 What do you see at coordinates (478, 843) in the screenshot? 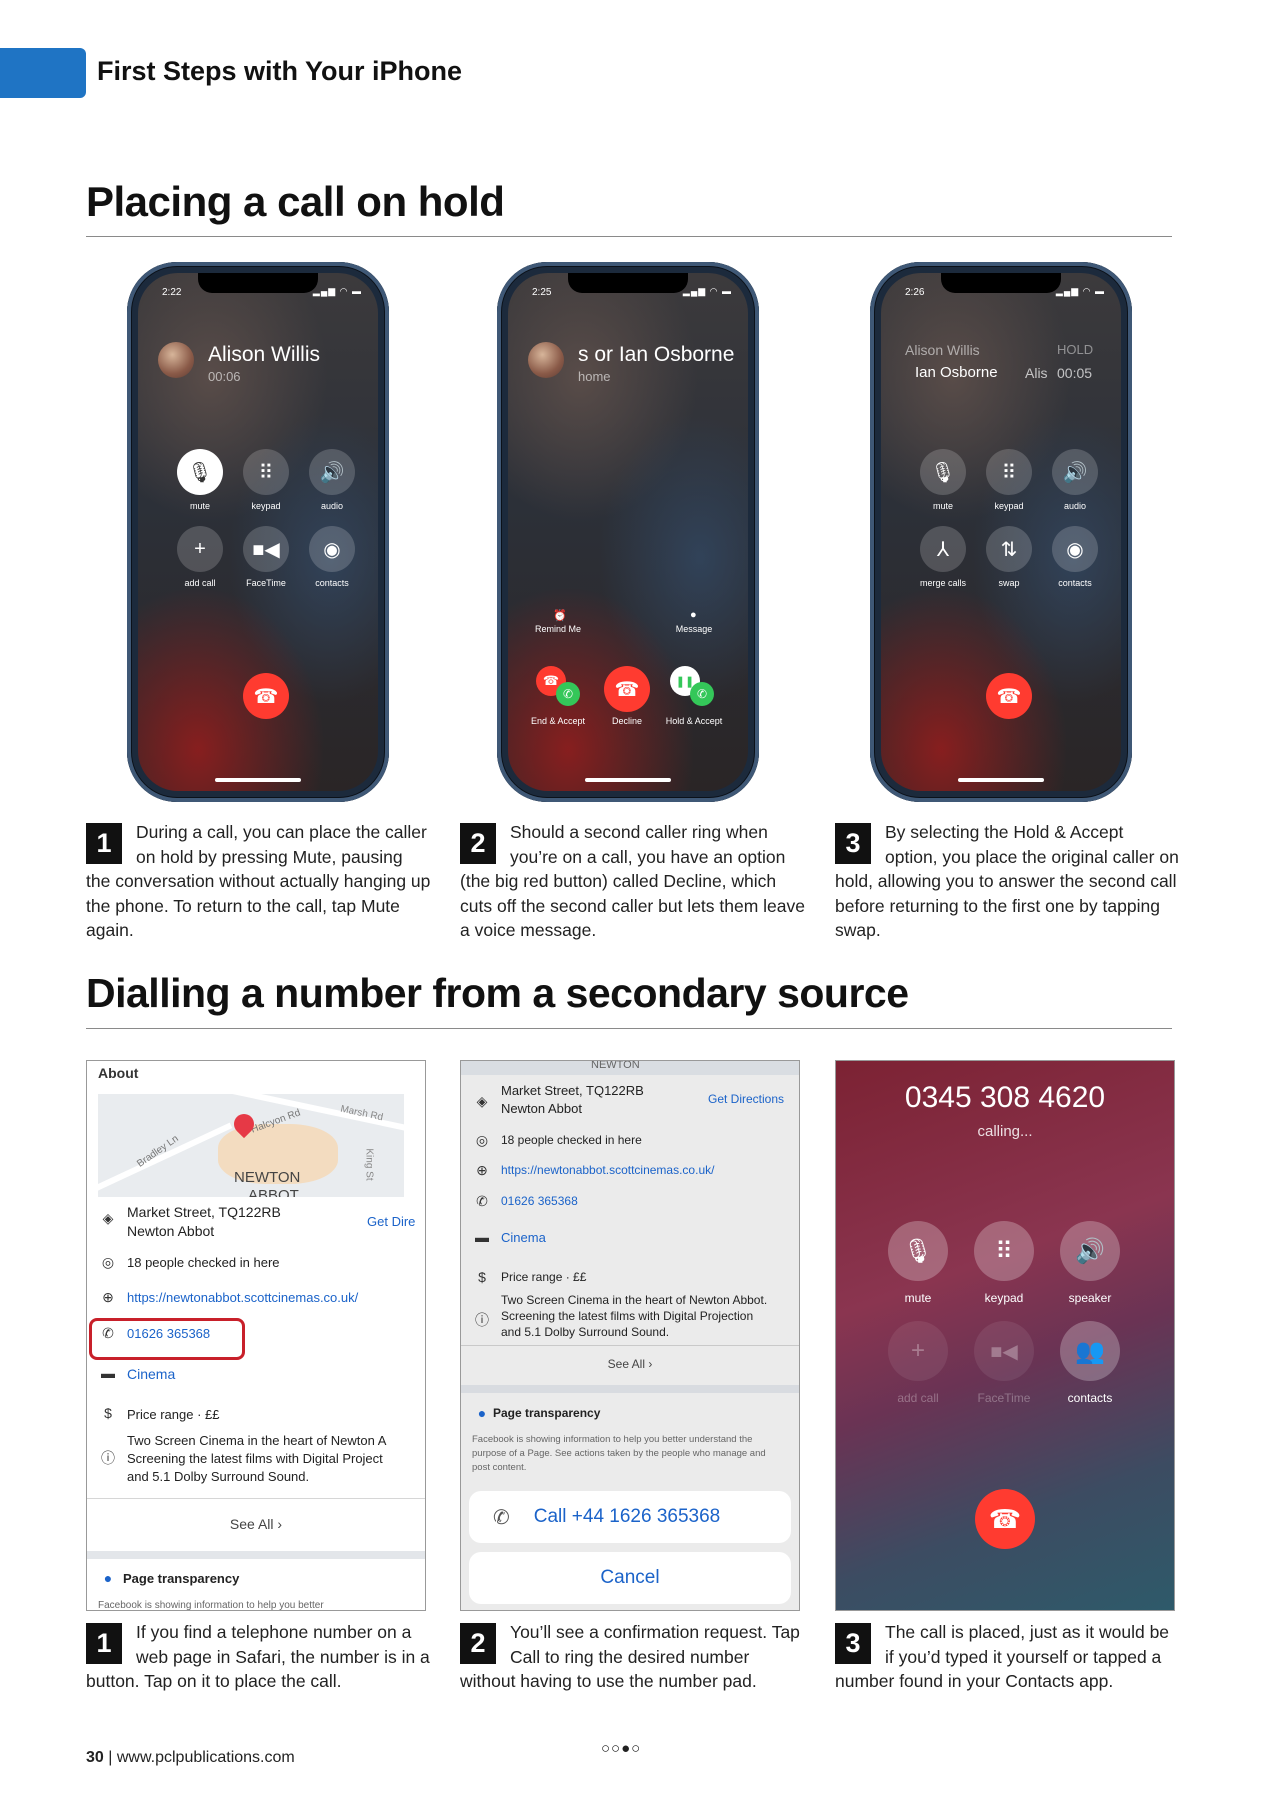
I see `step-number: 2` at bounding box center [478, 843].